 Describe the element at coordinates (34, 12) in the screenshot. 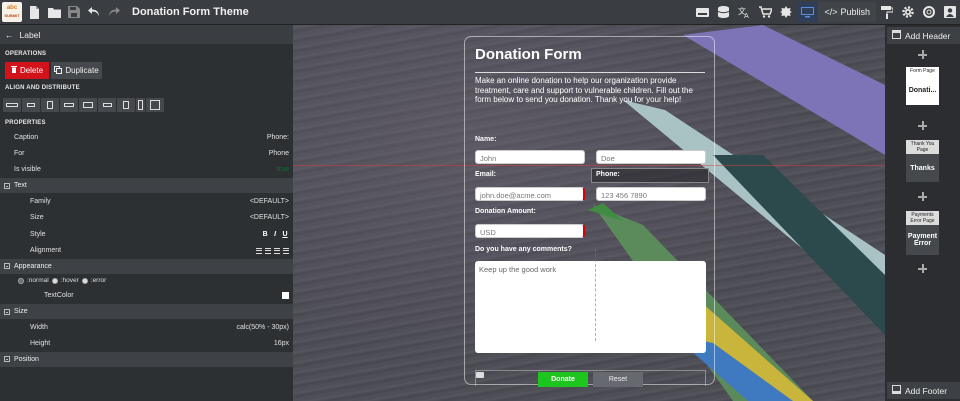

I see `new-file-icon` at that location.